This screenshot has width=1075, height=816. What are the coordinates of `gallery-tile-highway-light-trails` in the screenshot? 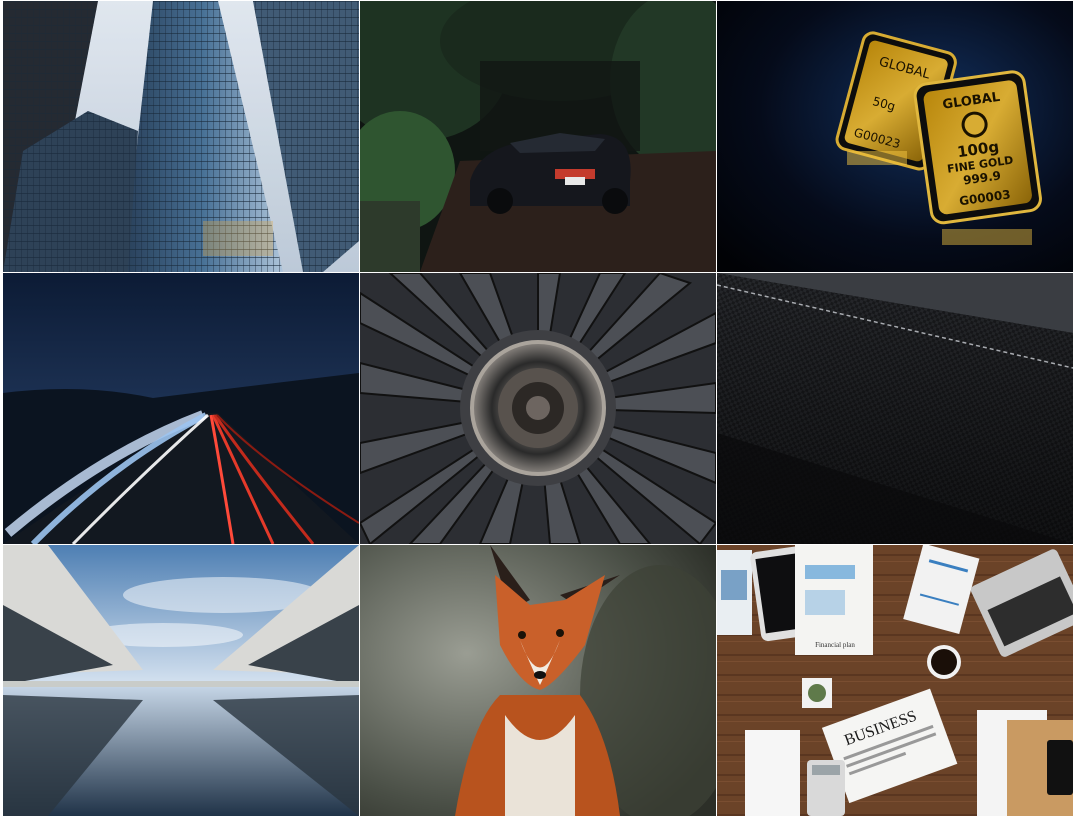 It's located at (181, 408).